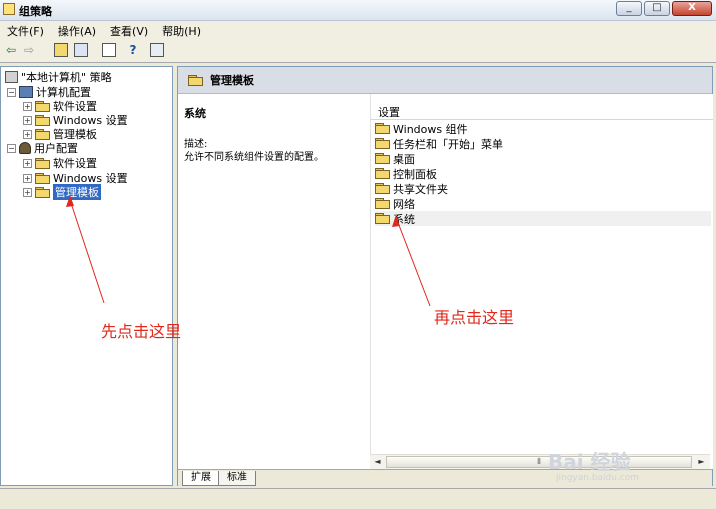 The image size is (716, 509). Describe the element at coordinates (589, 462) in the screenshot. I see `baidu-watermark-logo: Bai 经验` at that location.